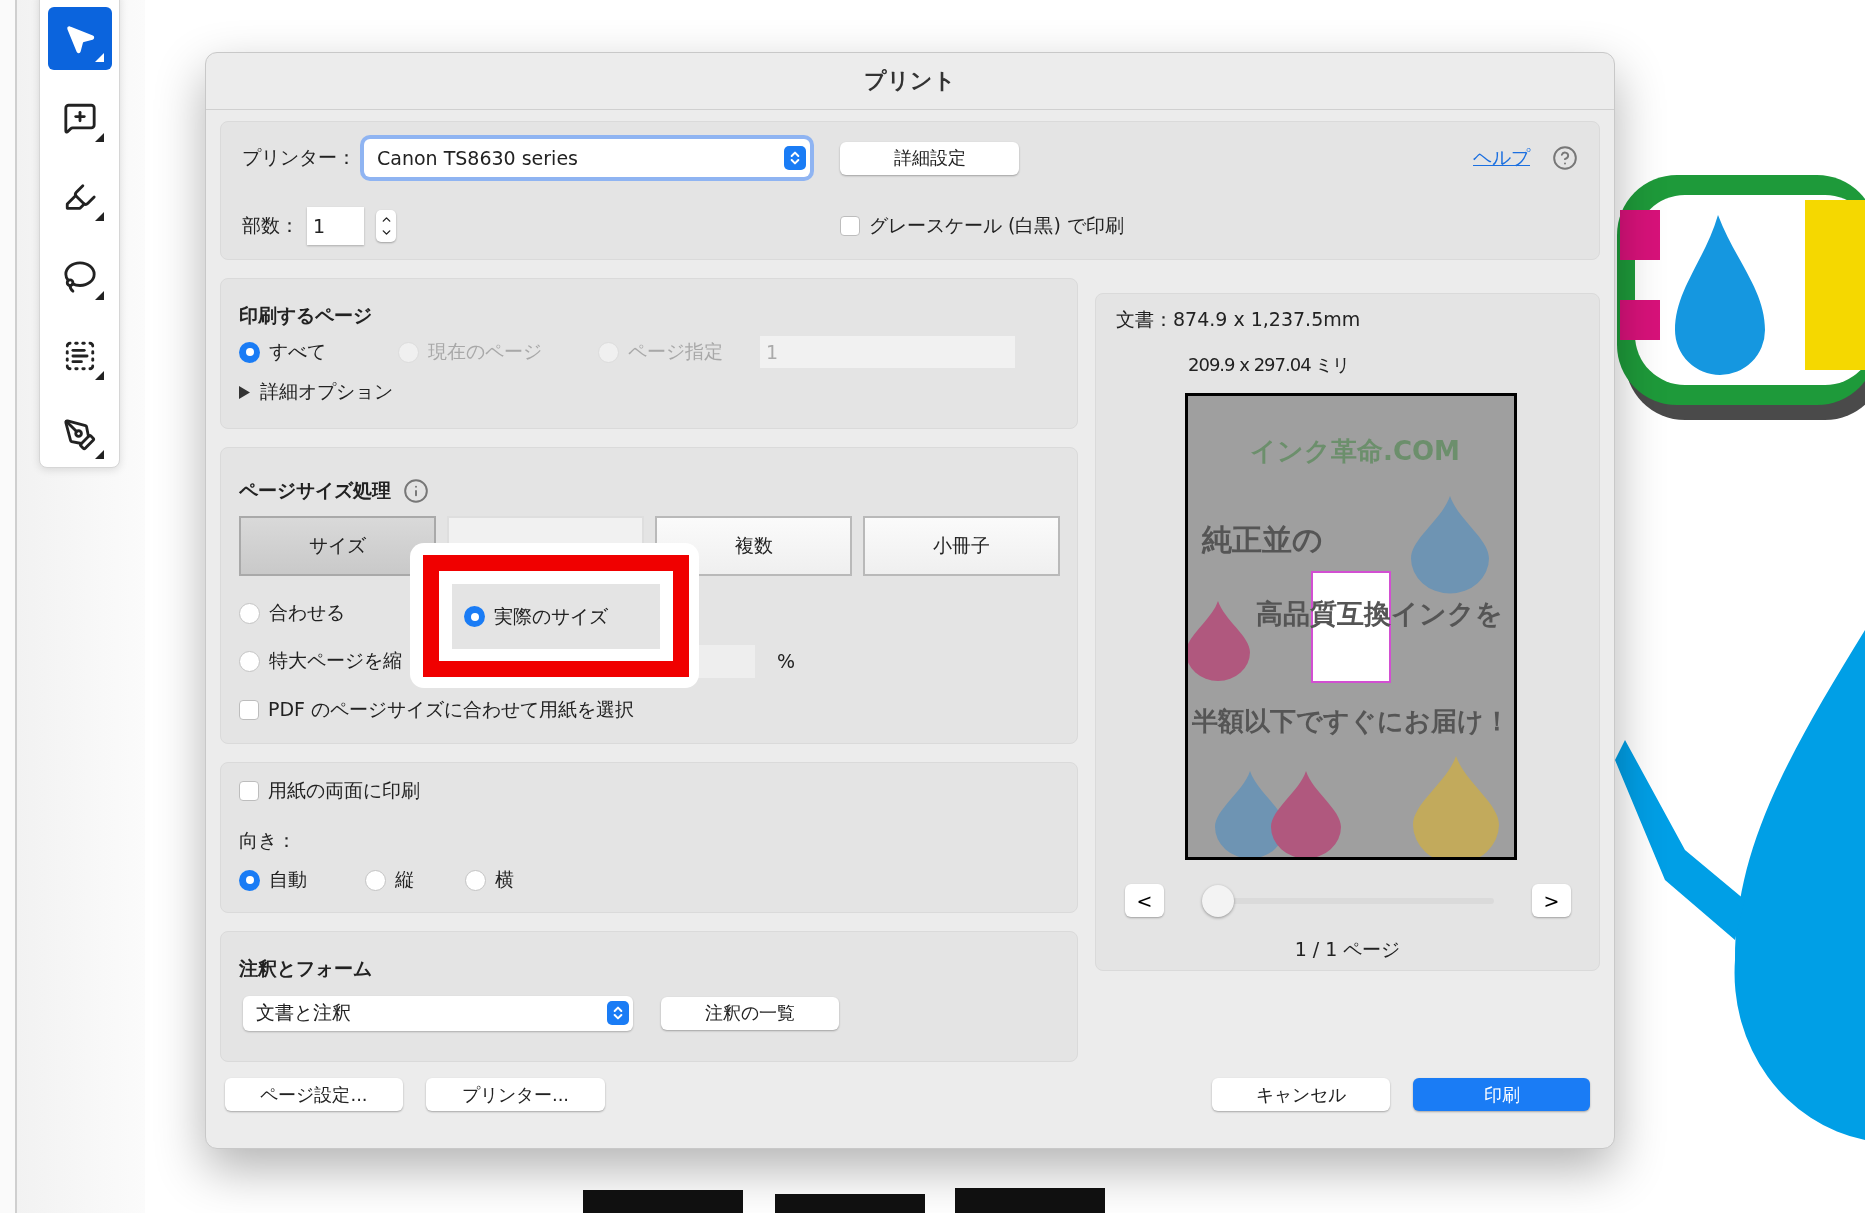 The height and width of the screenshot is (1213, 1865). I want to click on radio-label: 縦, so click(404, 879).